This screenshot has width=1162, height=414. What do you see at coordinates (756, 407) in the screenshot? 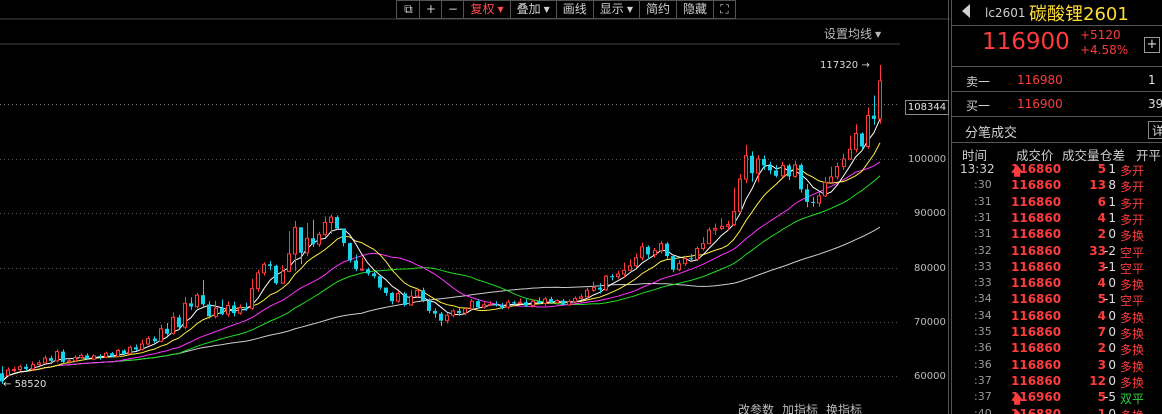
I see `edit-params-button: 改参数` at bounding box center [756, 407].